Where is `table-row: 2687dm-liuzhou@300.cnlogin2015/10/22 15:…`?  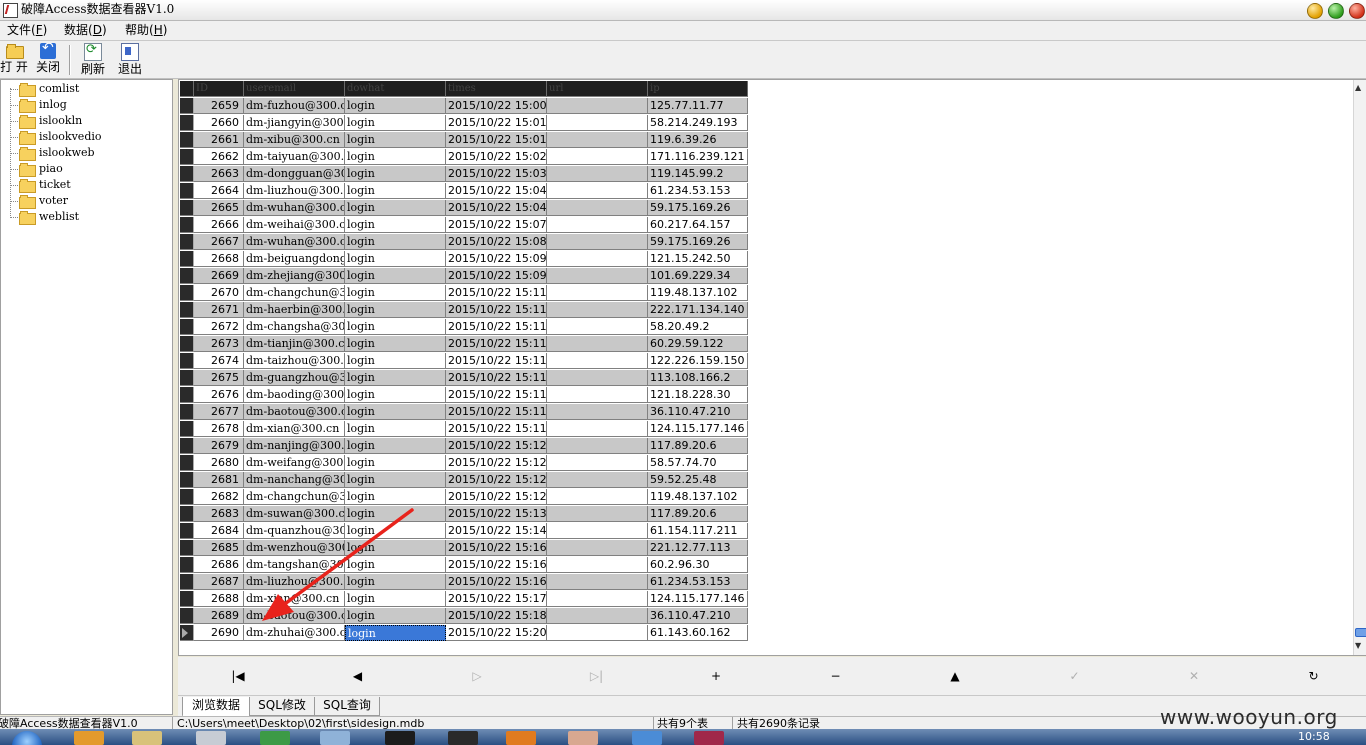 table-row: 2687dm-liuzhou@300.cnlogin2015/10/22 15:… is located at coordinates (464, 582).